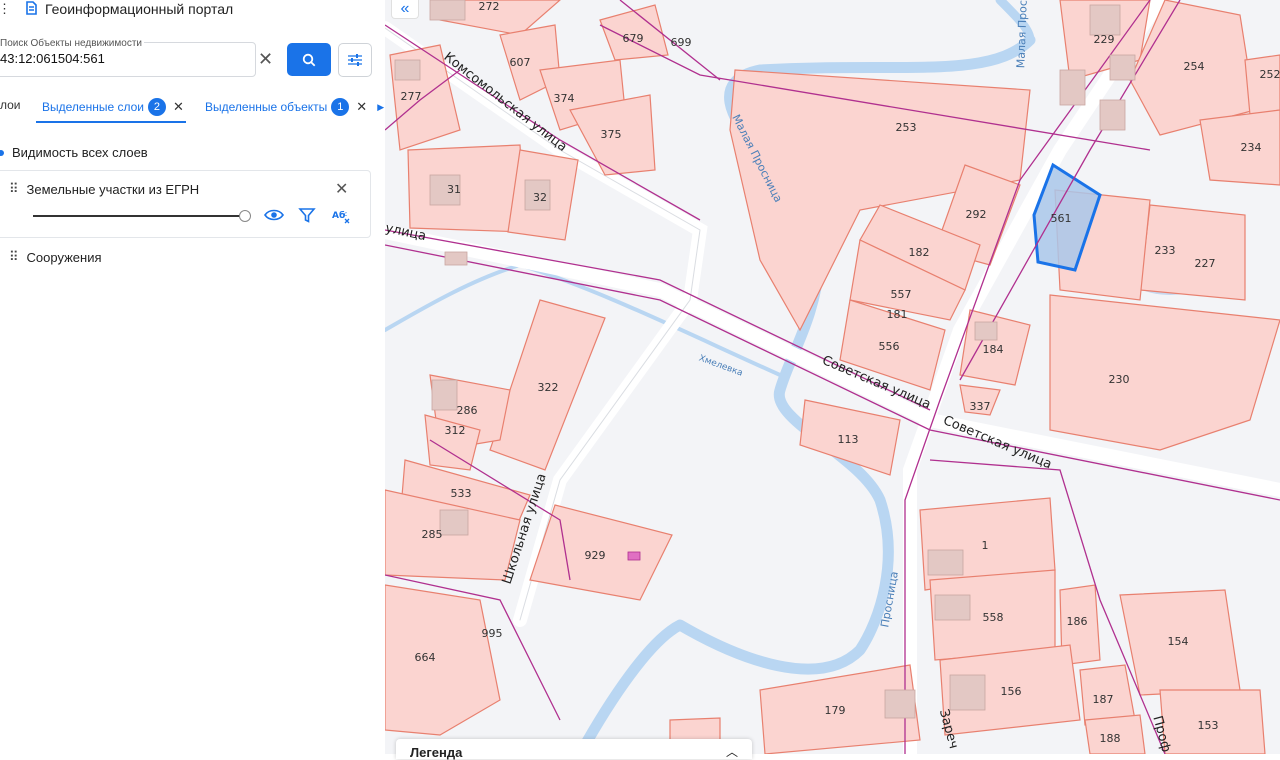 This screenshot has height=760, width=1280. I want to click on drag-handle-icon: ⋮, so click(5, 9).